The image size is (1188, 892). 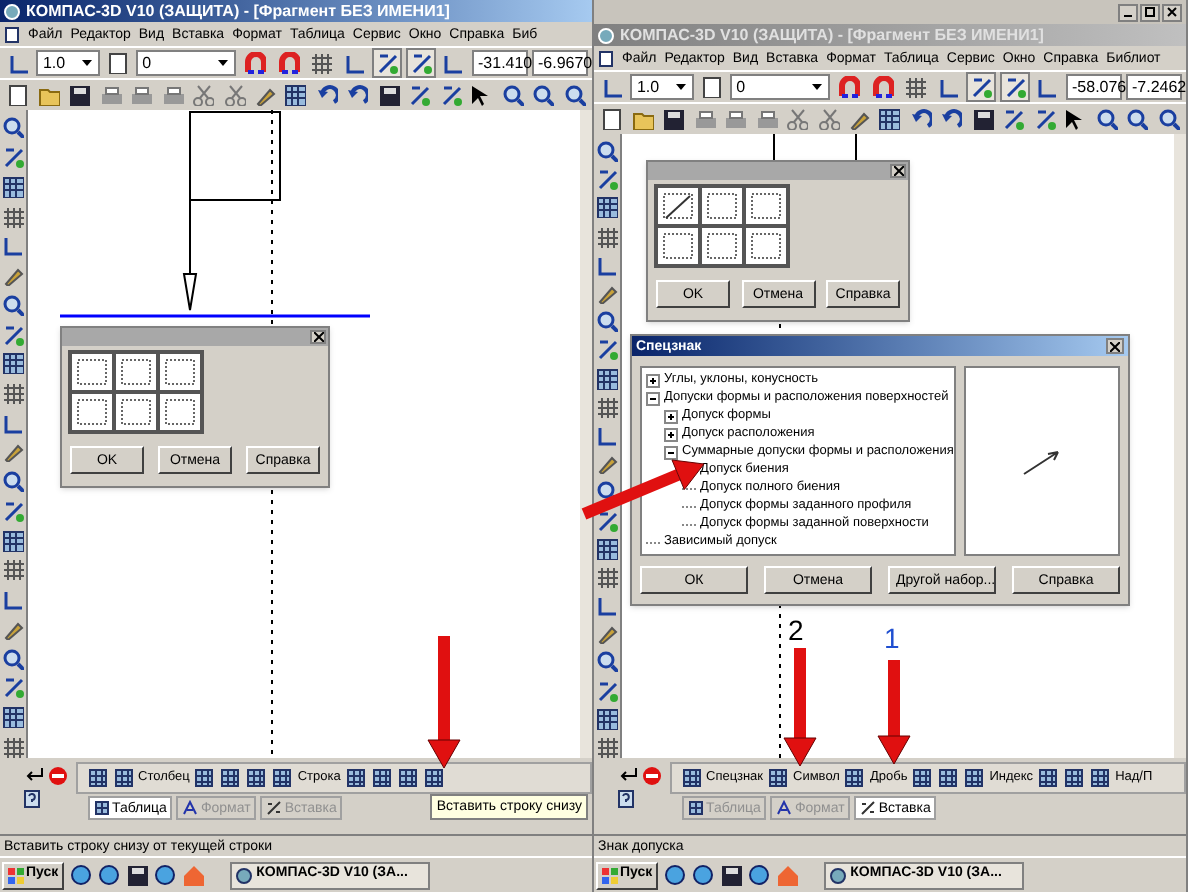 What do you see at coordinates (1150, 12) in the screenshot?
I see `maximize-button` at bounding box center [1150, 12].